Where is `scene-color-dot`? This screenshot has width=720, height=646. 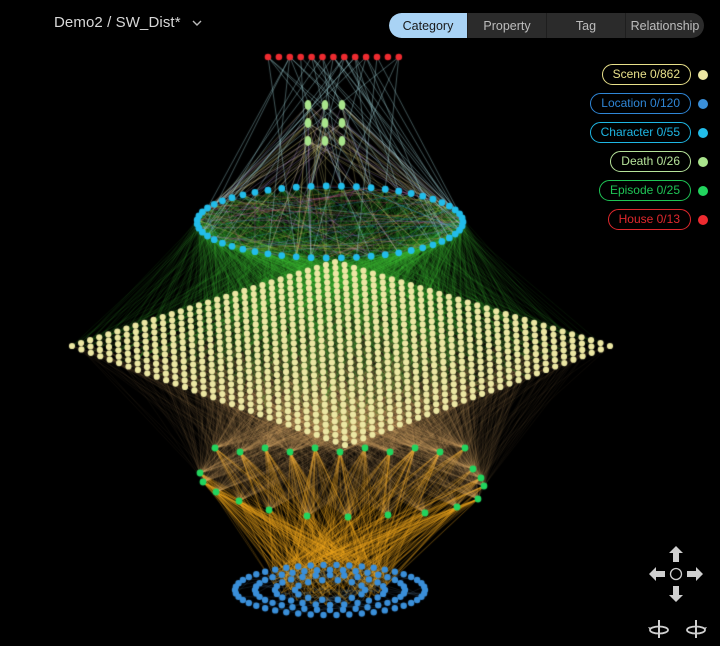
scene-color-dot is located at coordinates (703, 74).